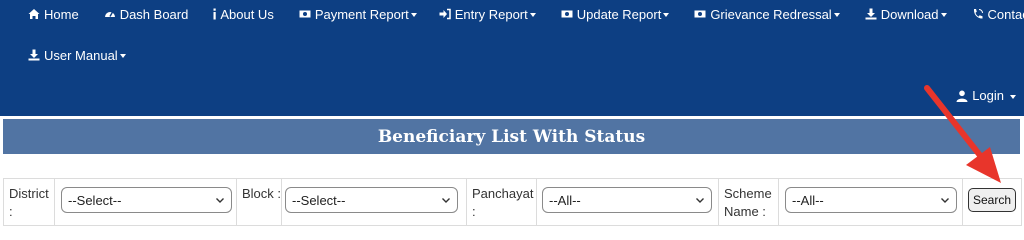 This screenshot has height=240, width=1024. I want to click on info-icon, so click(214, 14).